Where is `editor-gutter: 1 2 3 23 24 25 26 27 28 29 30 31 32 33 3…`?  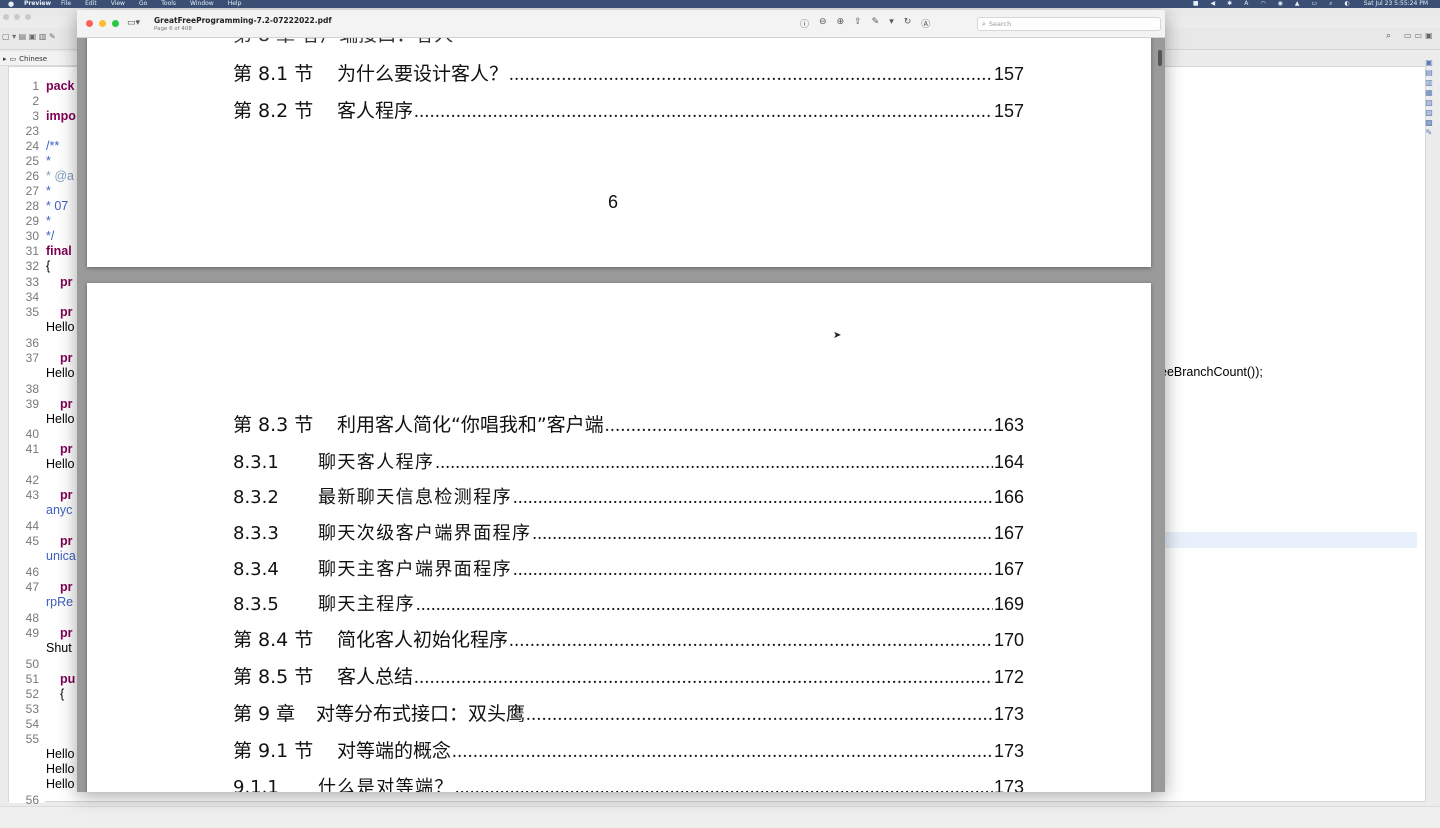
editor-gutter: 1 2 3 23 24 25 26 27 28 29 30 31 32 33 3… is located at coordinates (27, 437).